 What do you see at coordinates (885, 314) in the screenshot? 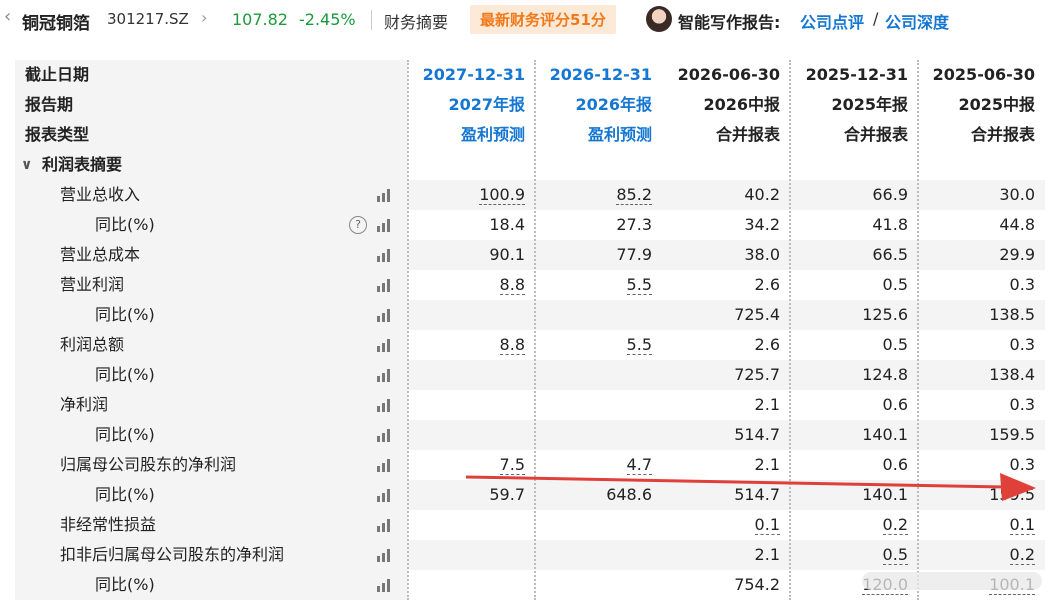
I see `table-cell: 125.6` at bounding box center [885, 314].